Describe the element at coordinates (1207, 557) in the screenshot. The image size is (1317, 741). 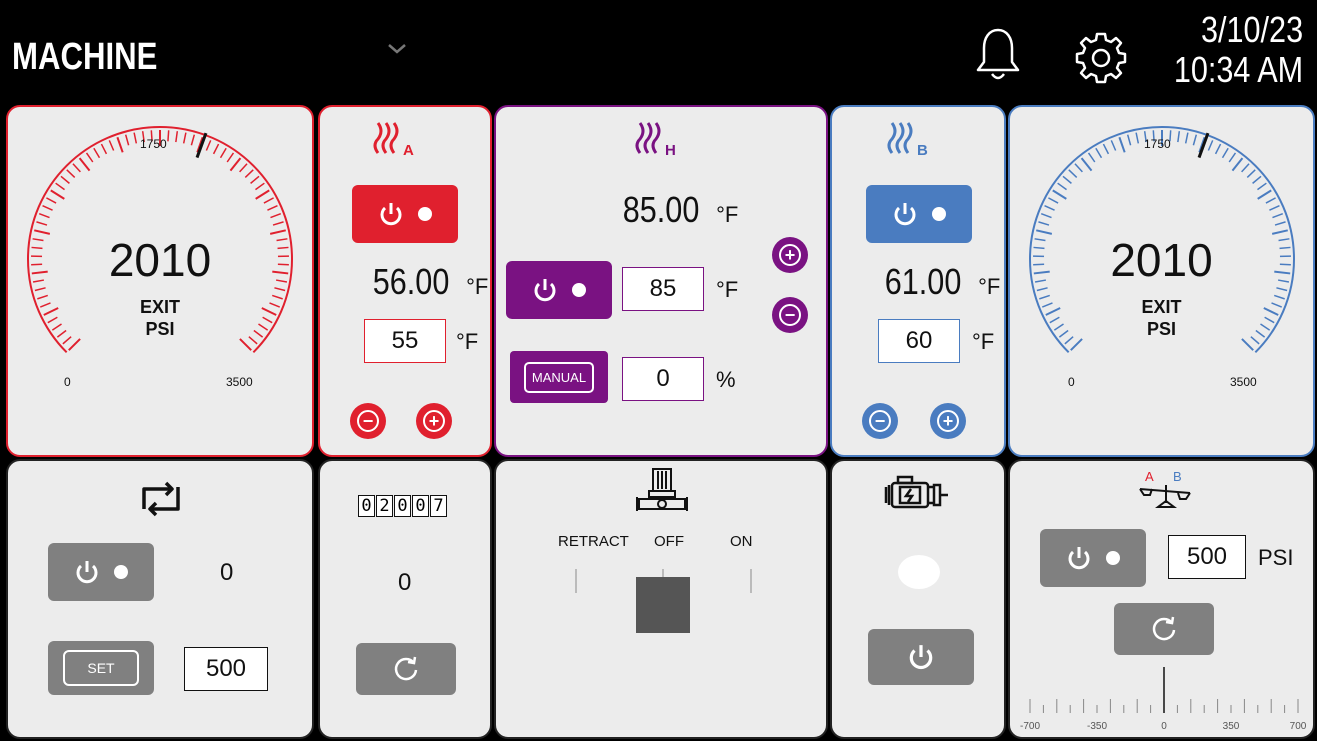
I see `balance-setpoint-input: 500` at that location.